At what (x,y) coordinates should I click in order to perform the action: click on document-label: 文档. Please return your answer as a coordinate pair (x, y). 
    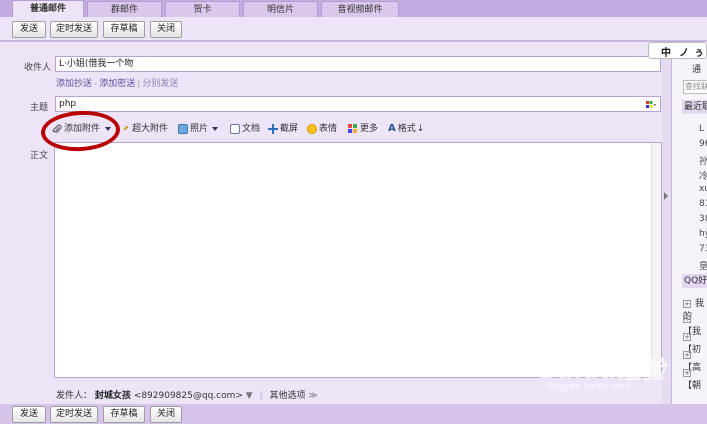
    Looking at the image, I should click on (251, 129).